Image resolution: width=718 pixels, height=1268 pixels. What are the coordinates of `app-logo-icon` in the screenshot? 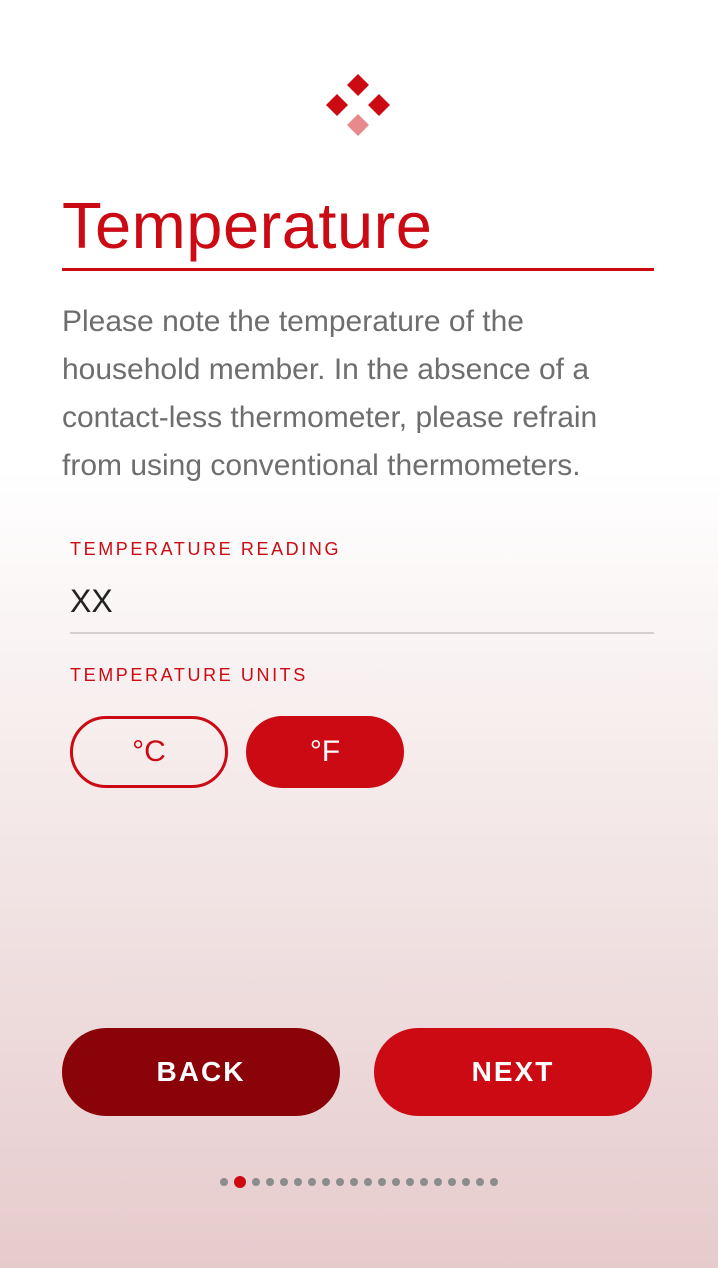 It's located at (358, 105).